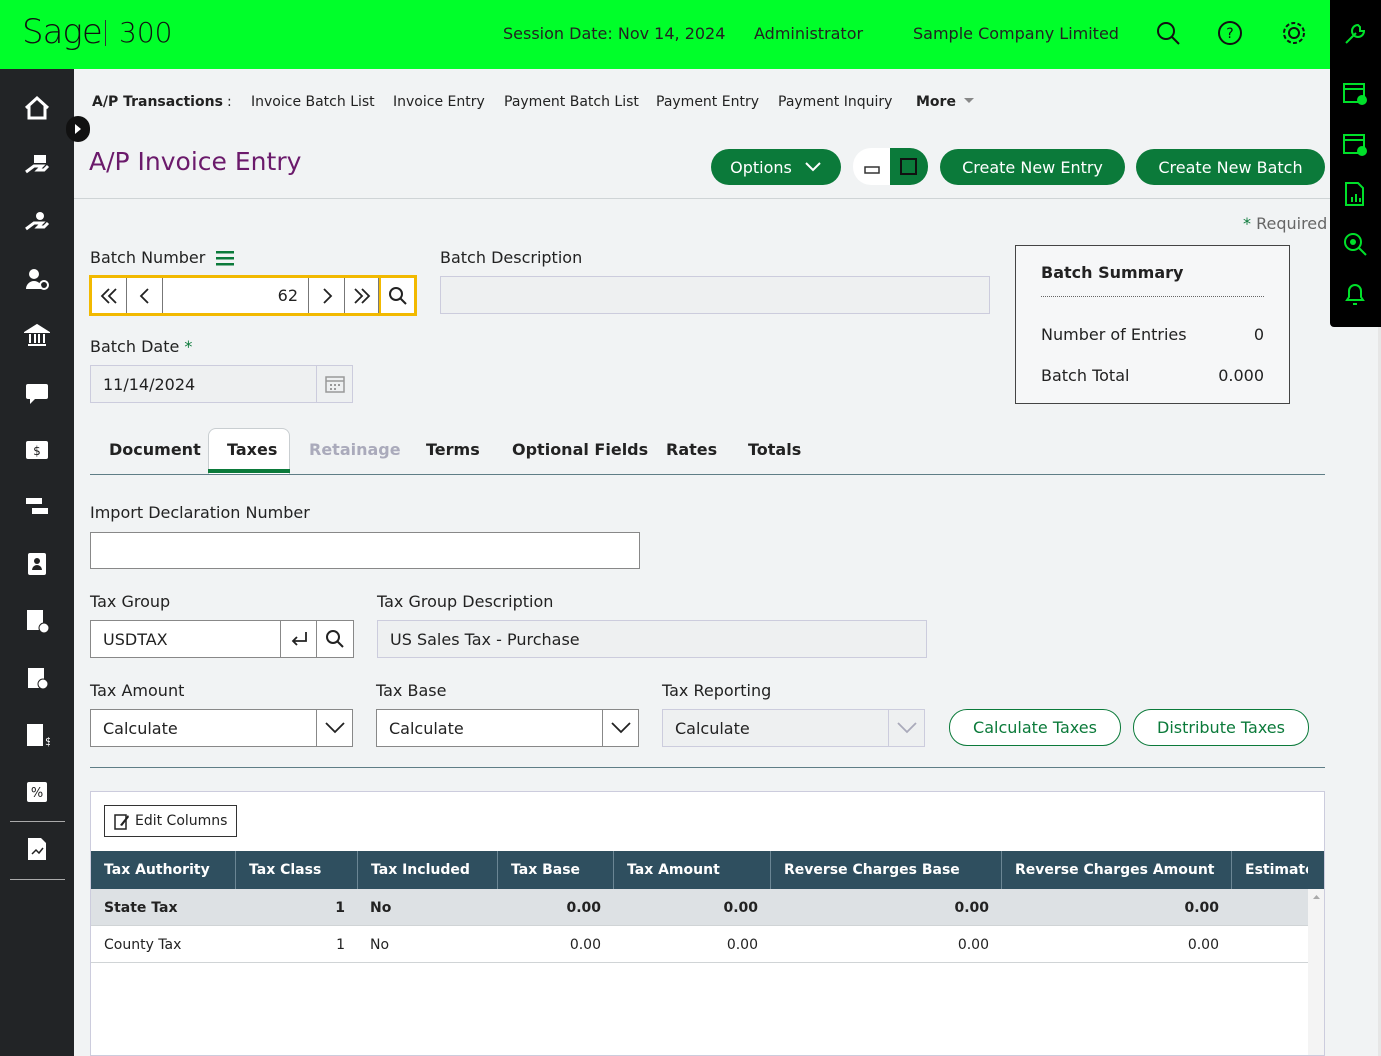 This screenshot has width=1381, height=1056. What do you see at coordinates (37, 507) in the screenshot?
I see `transfer-icon` at bounding box center [37, 507].